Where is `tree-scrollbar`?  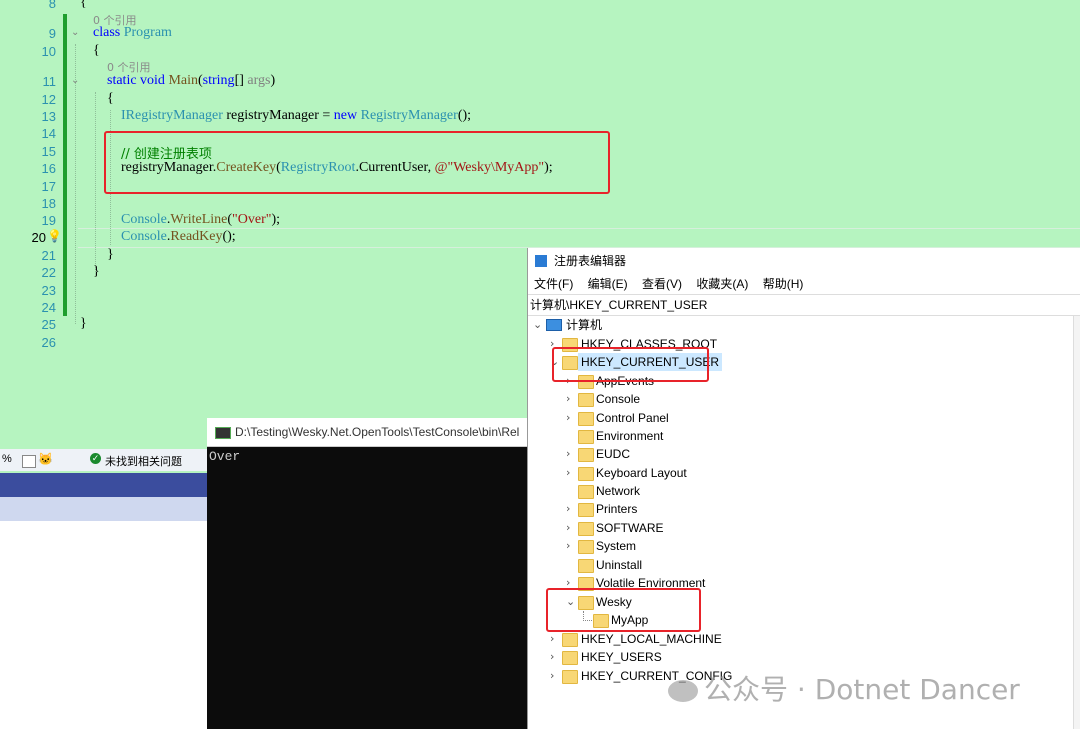 tree-scrollbar is located at coordinates (1076, 522).